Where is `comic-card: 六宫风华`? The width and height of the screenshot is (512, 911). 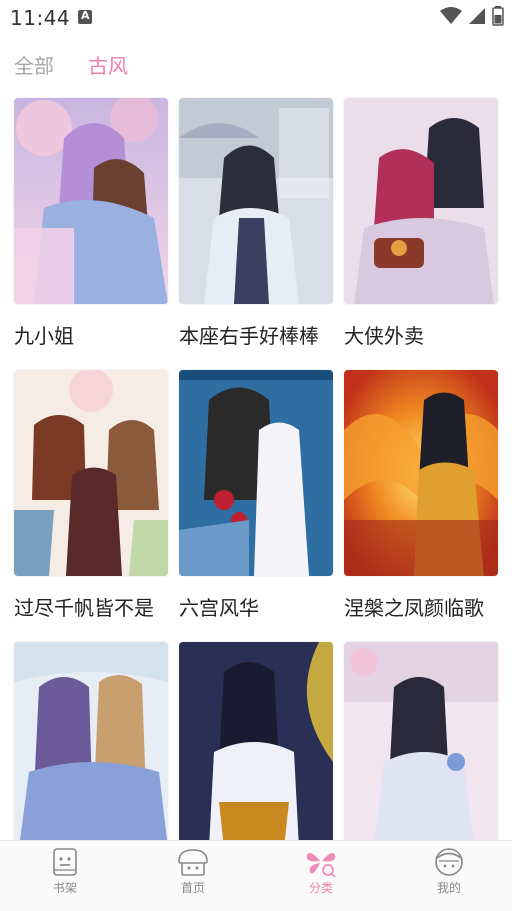
comic-card: 六宫风华 is located at coordinates (256, 495).